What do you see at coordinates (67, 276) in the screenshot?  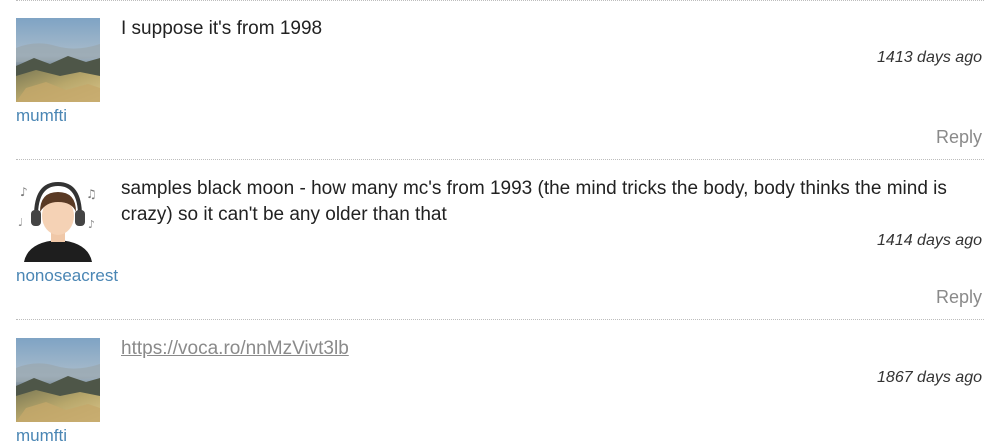 I see `username-link: nonoseacrest` at bounding box center [67, 276].